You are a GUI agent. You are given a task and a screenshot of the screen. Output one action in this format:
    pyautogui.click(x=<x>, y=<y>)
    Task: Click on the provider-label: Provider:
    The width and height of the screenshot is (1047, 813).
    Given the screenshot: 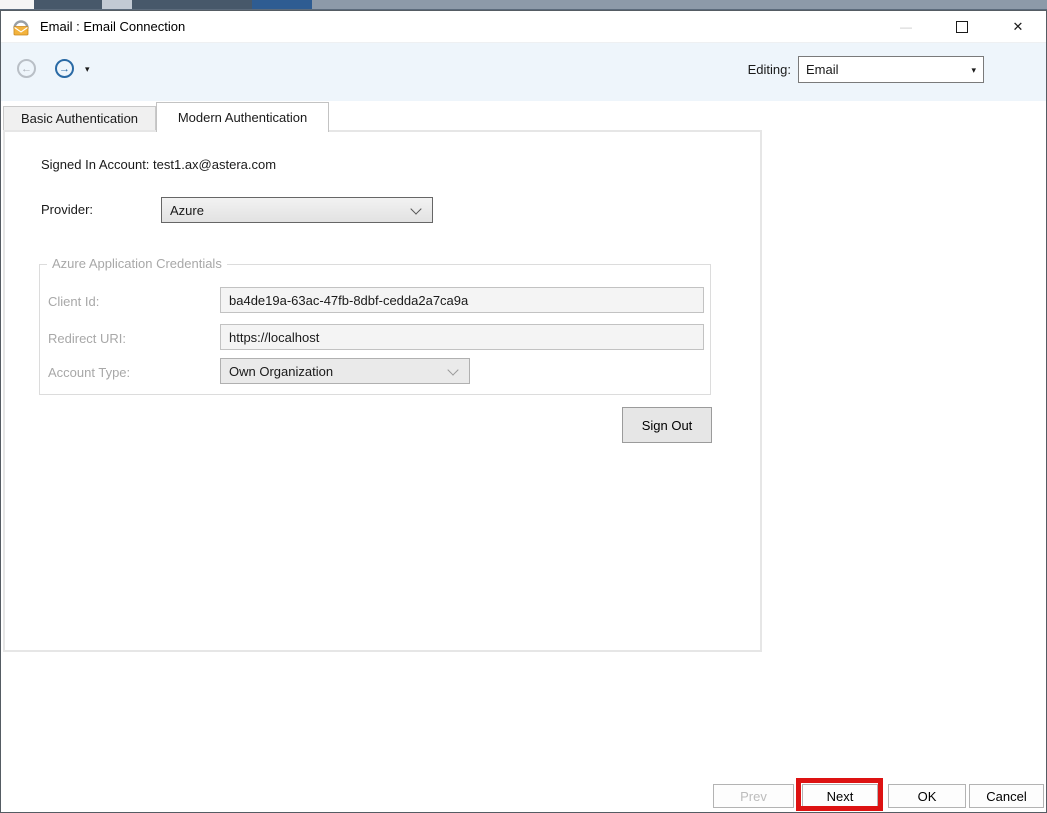 What is the action you would take?
    pyautogui.click(x=67, y=209)
    